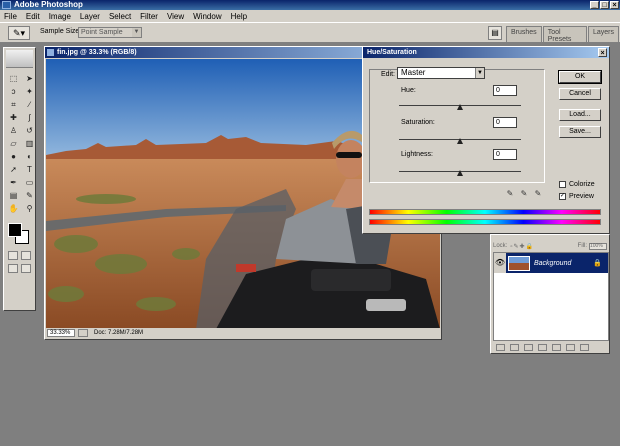 This screenshot has width=620, height=446. Describe the element at coordinates (13, 170) in the screenshot. I see `path-select-icon: ➚` at that location.